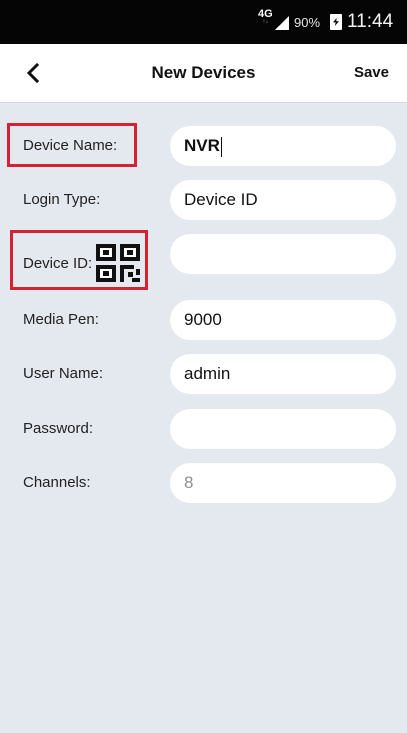 This screenshot has width=407, height=733. I want to click on user-name-label: User Name:, so click(63, 373).